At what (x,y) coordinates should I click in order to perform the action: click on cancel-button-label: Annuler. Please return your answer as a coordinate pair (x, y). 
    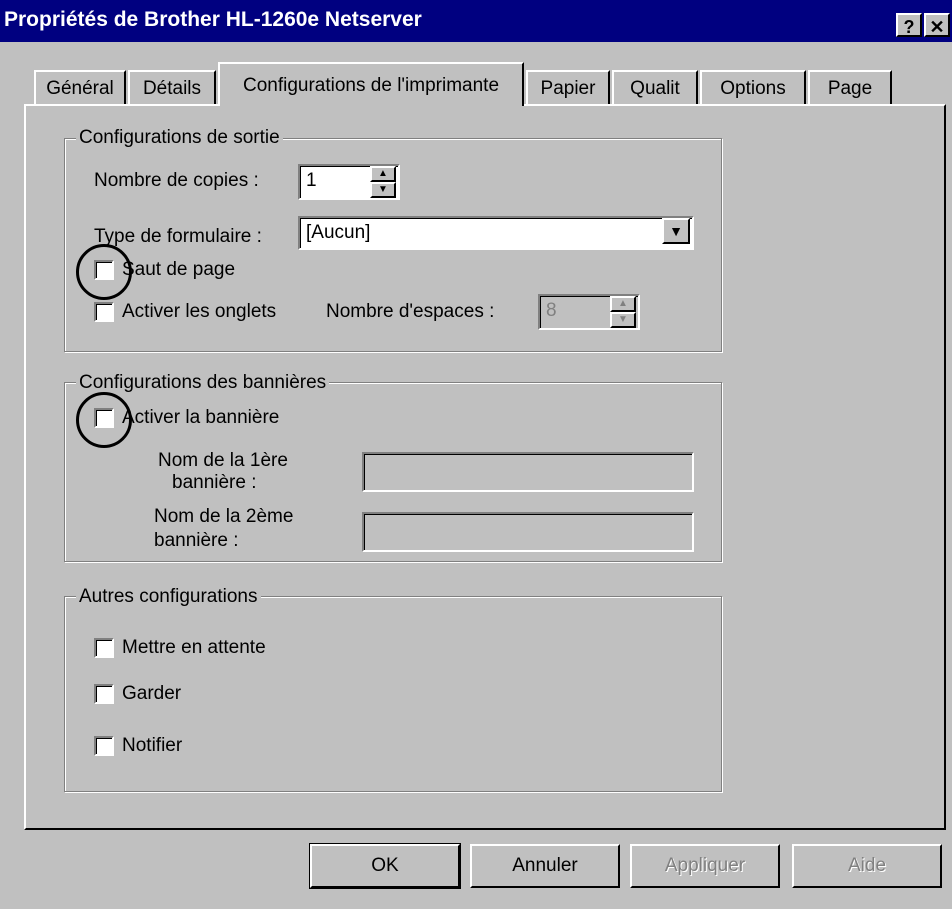
    Looking at the image, I should click on (545, 865).